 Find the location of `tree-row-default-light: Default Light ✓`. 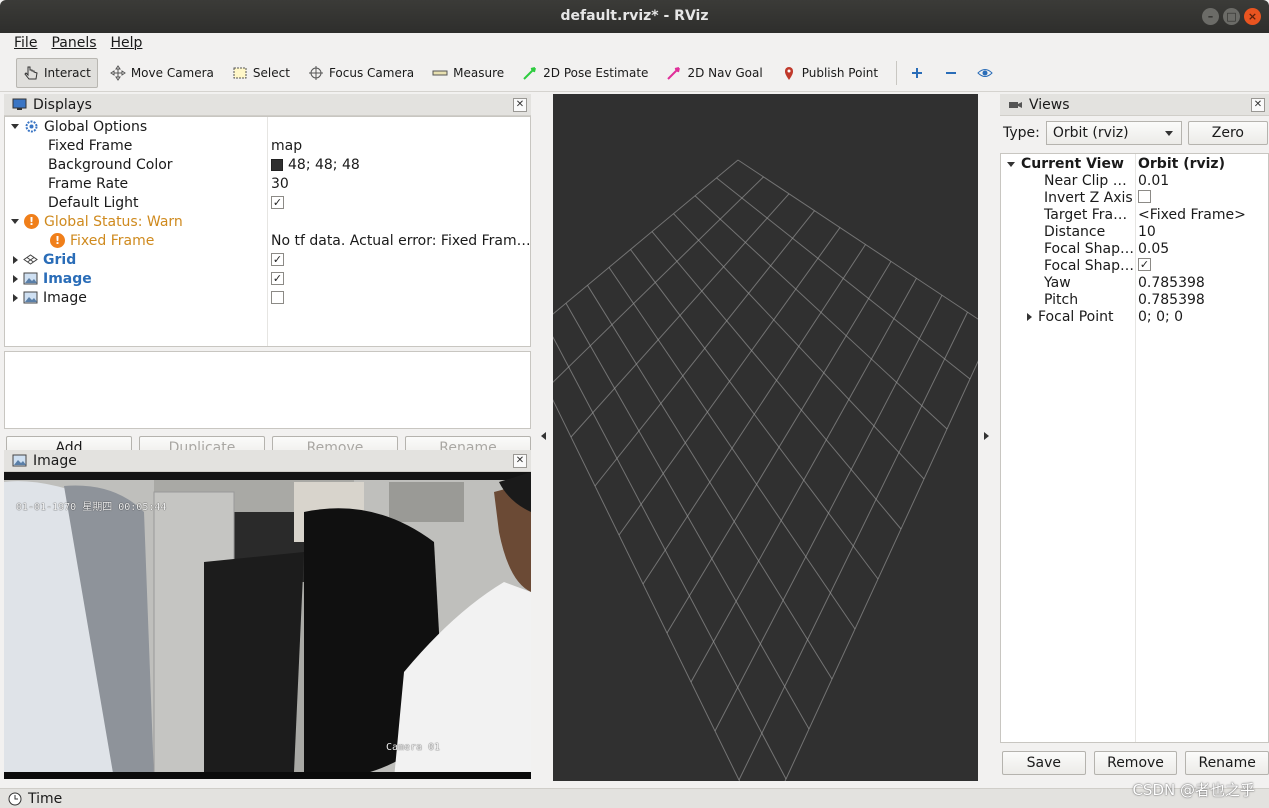

tree-row-default-light: Default Light ✓ is located at coordinates (267, 202).